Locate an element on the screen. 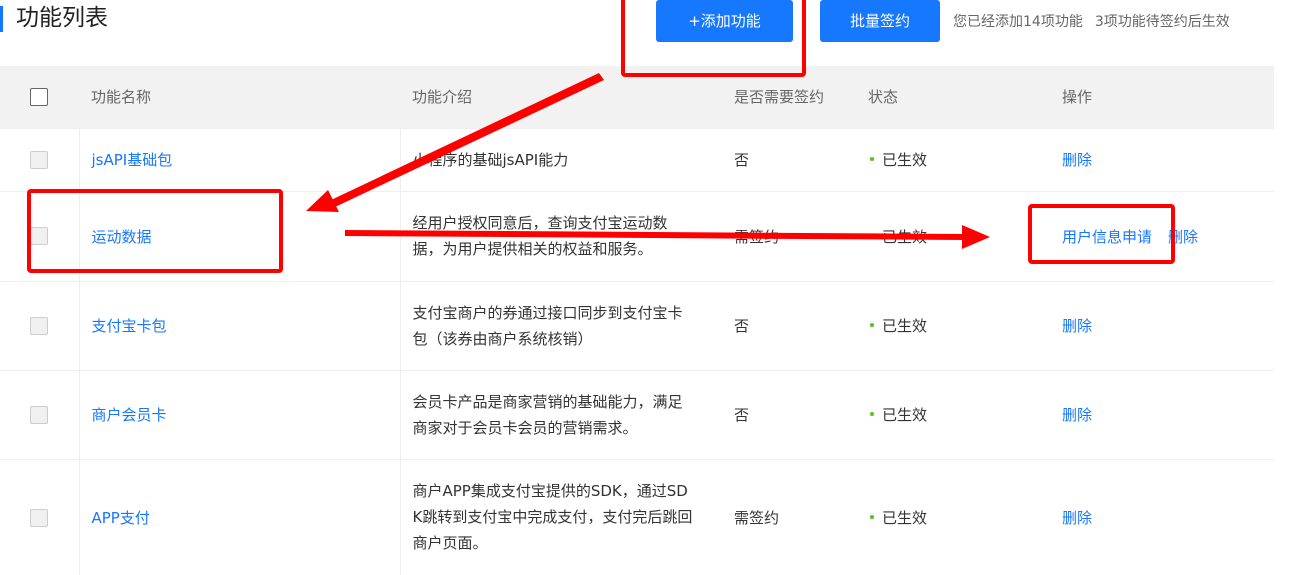 This screenshot has width=1292, height=575. desc-line: 小程序的基础jsAPI能力 is located at coordinates (490, 159).